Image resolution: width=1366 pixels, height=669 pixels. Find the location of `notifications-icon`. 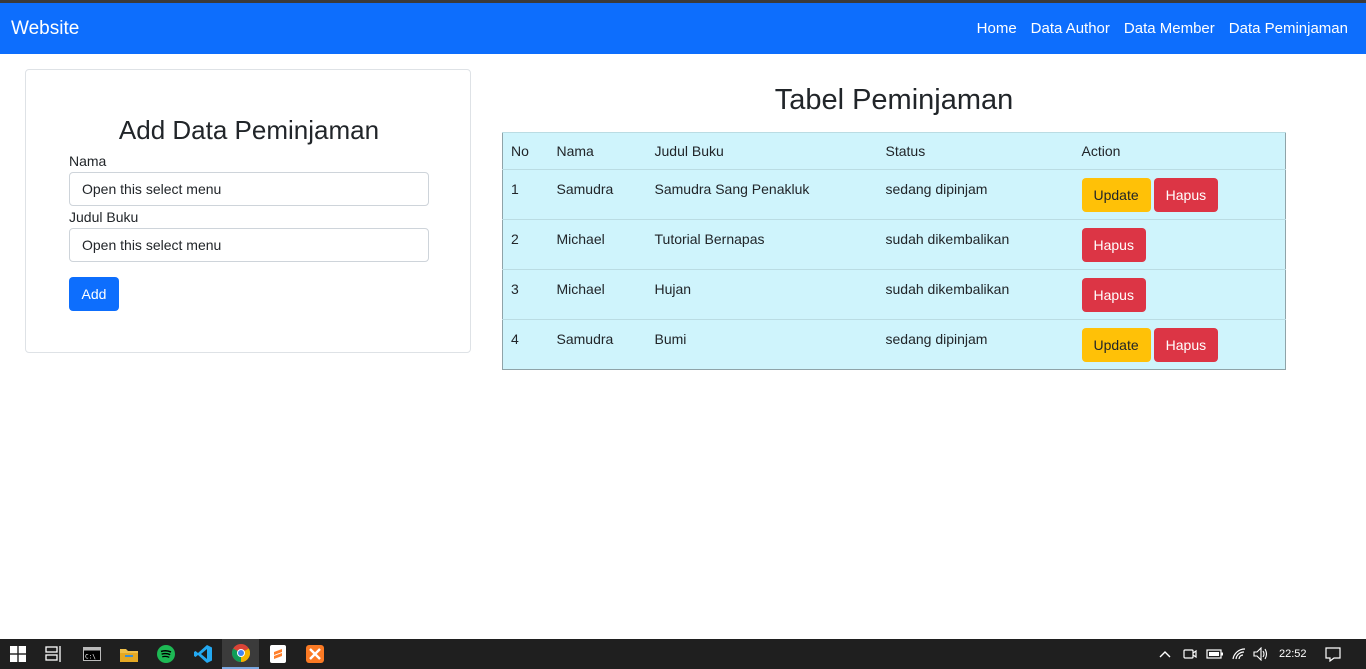

notifications-icon is located at coordinates (1333, 654).